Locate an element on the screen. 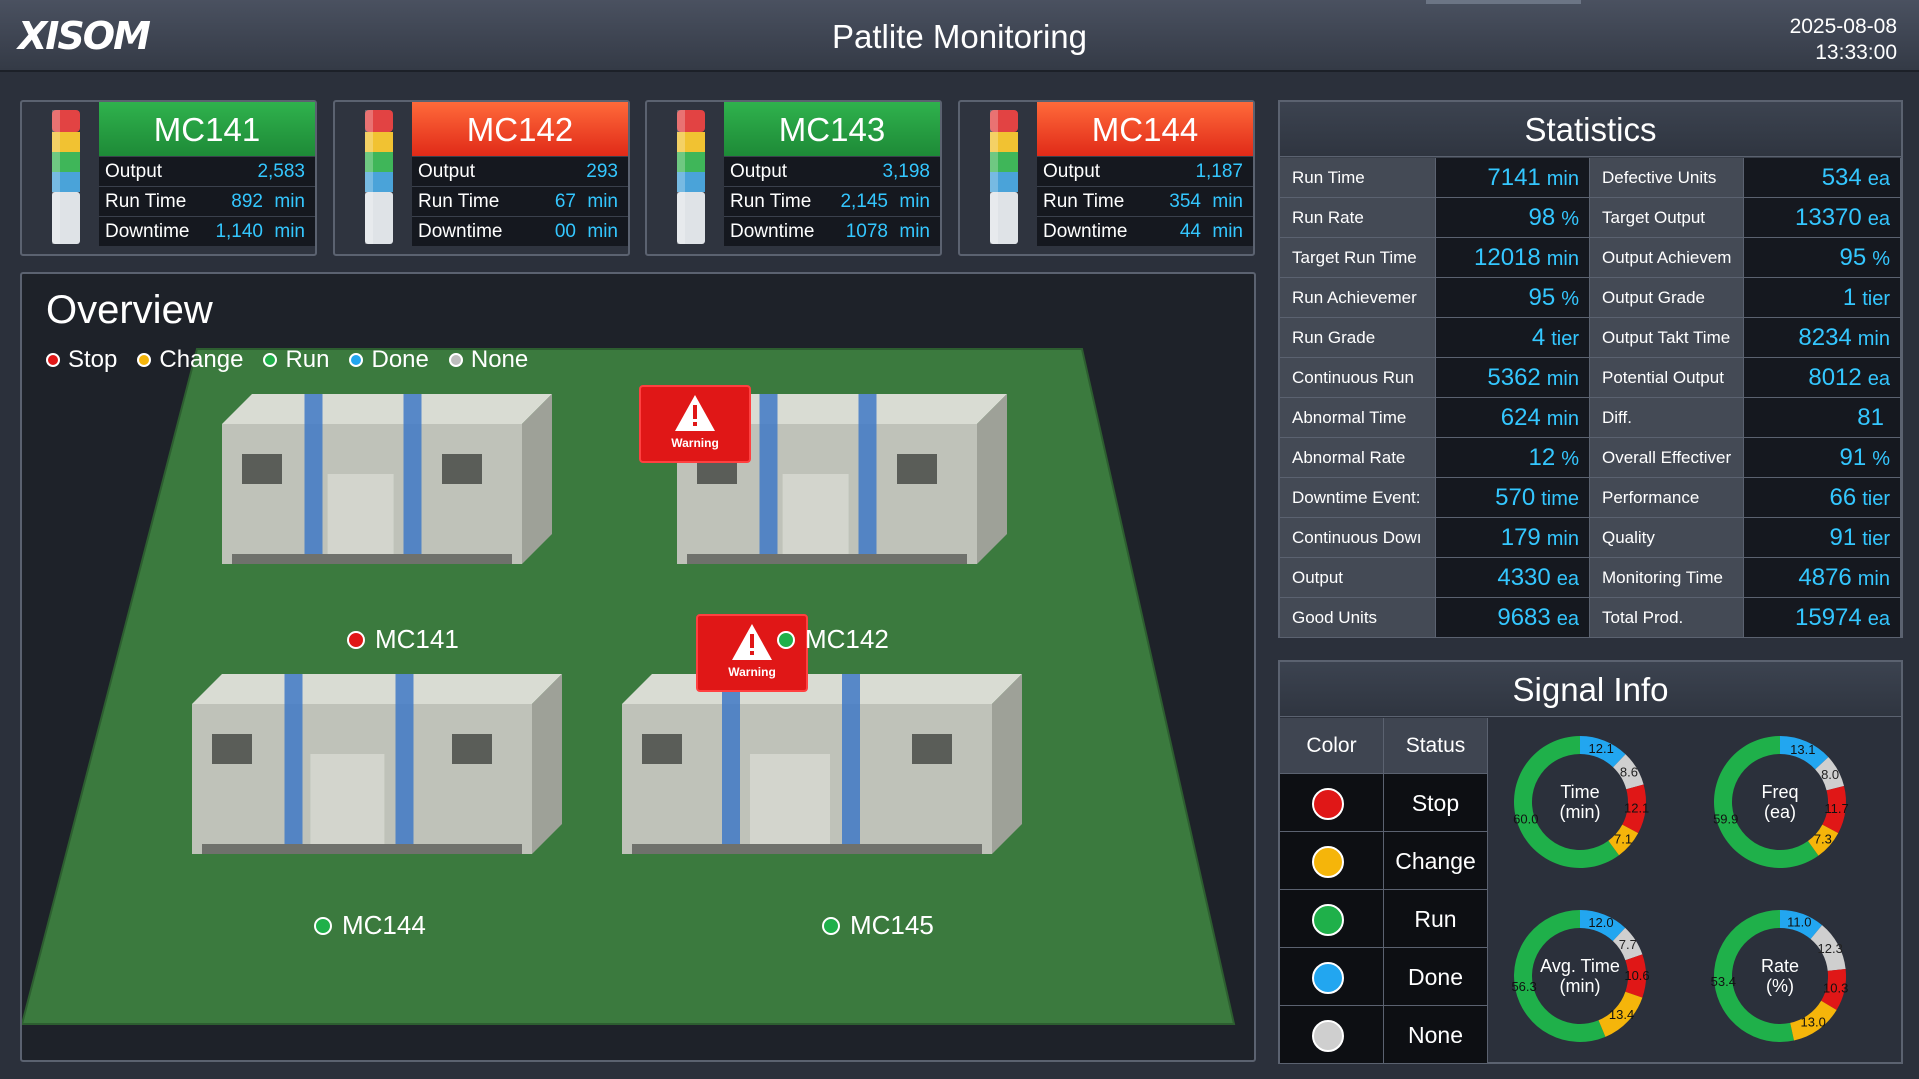  machine-output-row: Output 2,583 is located at coordinates (207, 171).